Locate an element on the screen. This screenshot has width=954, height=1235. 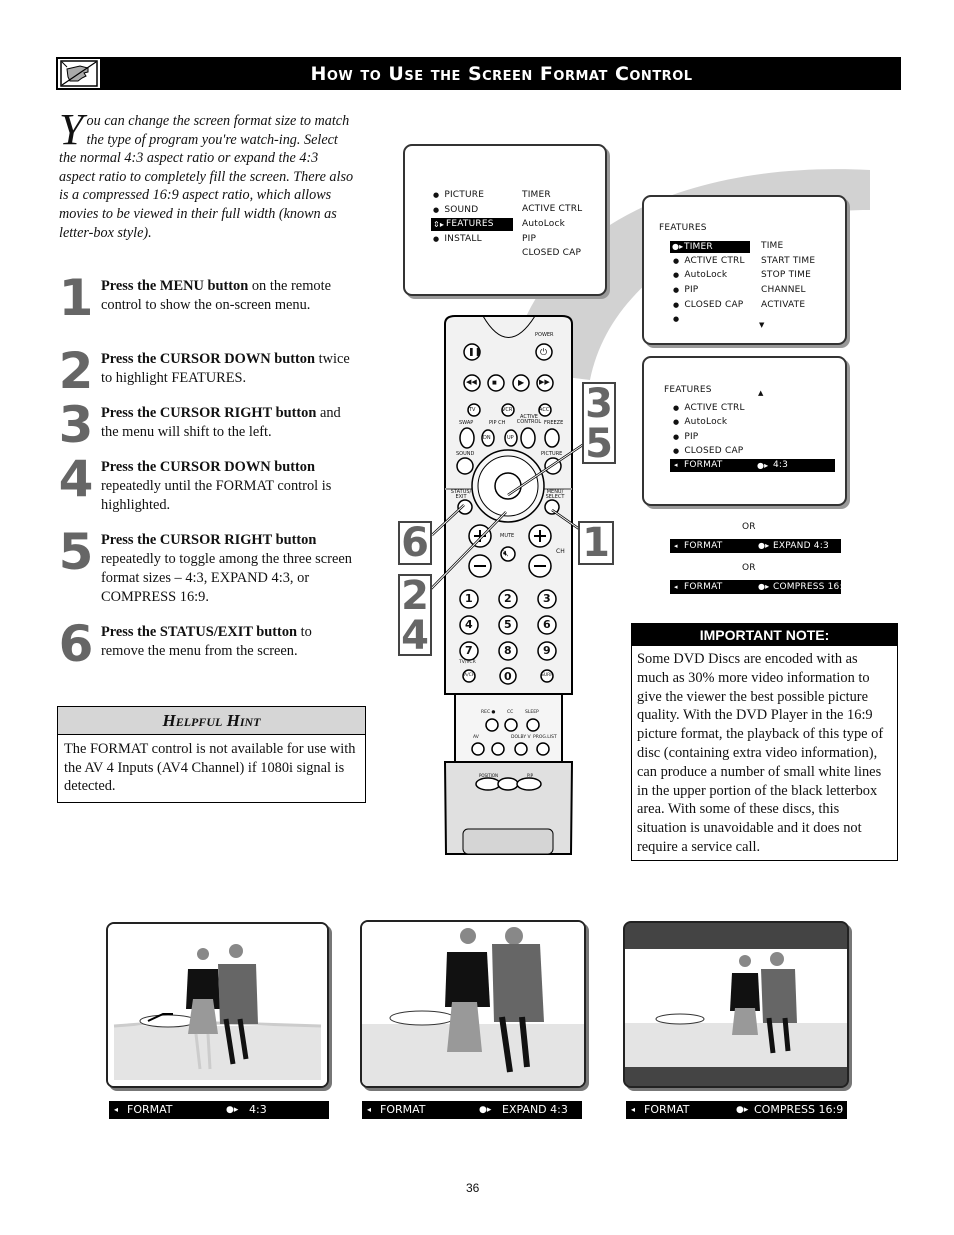
submenu-item: STOP TIME is located at coordinates (786, 275).